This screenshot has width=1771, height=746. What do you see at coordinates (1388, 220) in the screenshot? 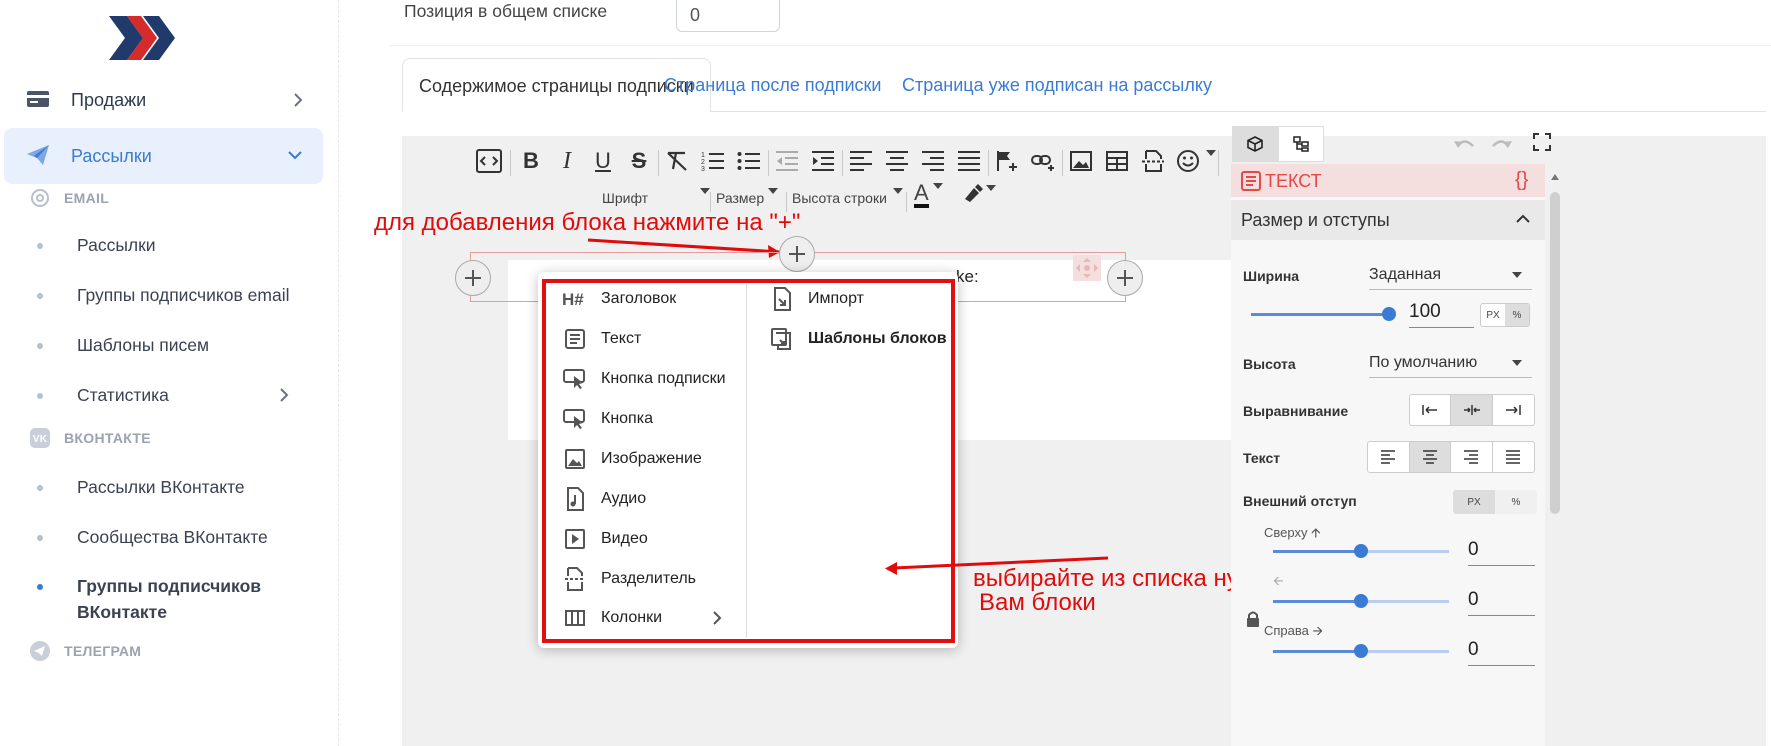
I see `size-section-header: Размер и отступы` at bounding box center [1388, 220].